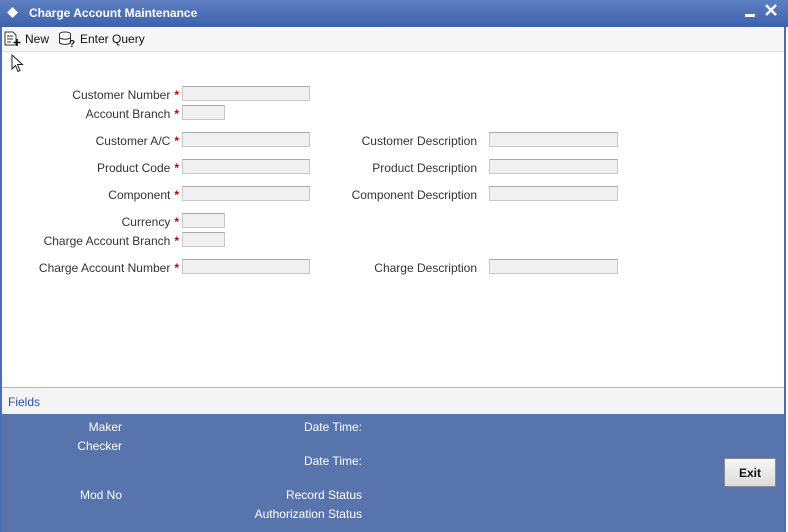  I want to click on new-record-icon, so click(12, 38).